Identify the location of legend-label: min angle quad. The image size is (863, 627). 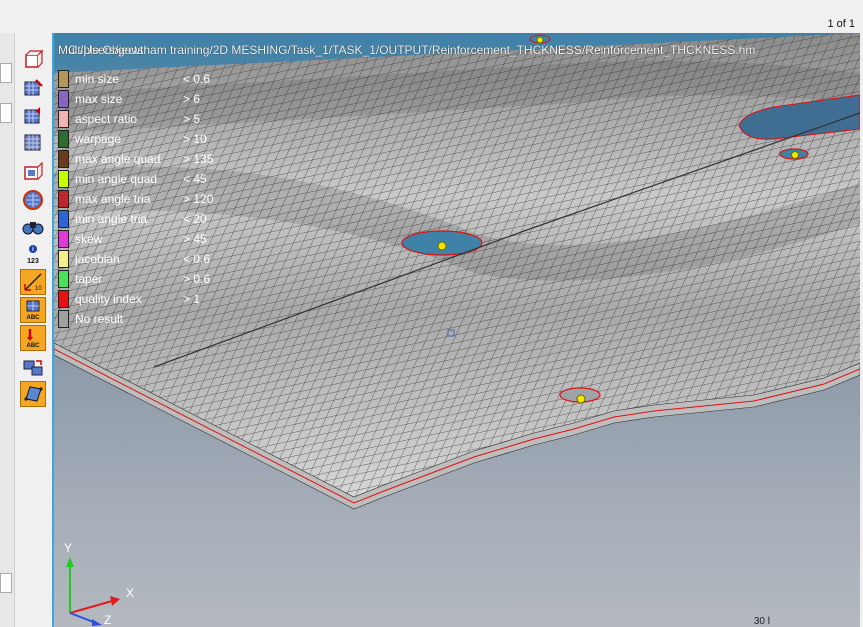
(116, 179).